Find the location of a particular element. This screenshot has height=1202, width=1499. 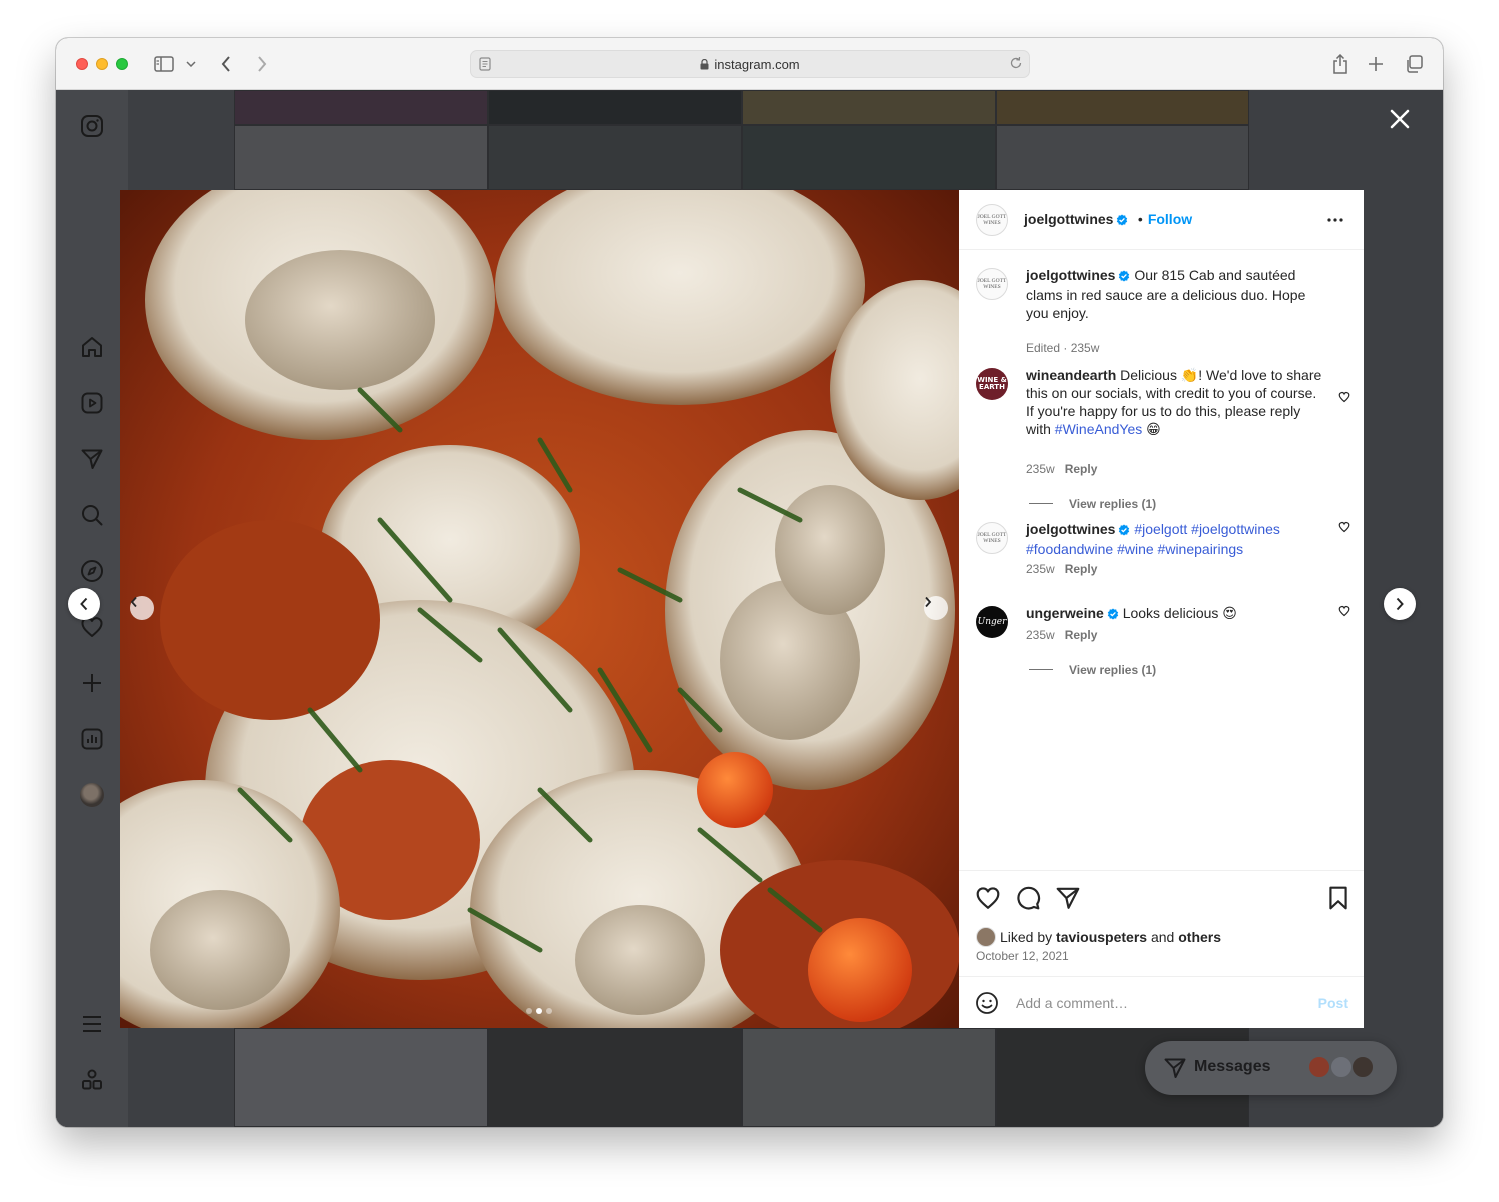

commenter-avatar: Unger is located at coordinates (992, 622).